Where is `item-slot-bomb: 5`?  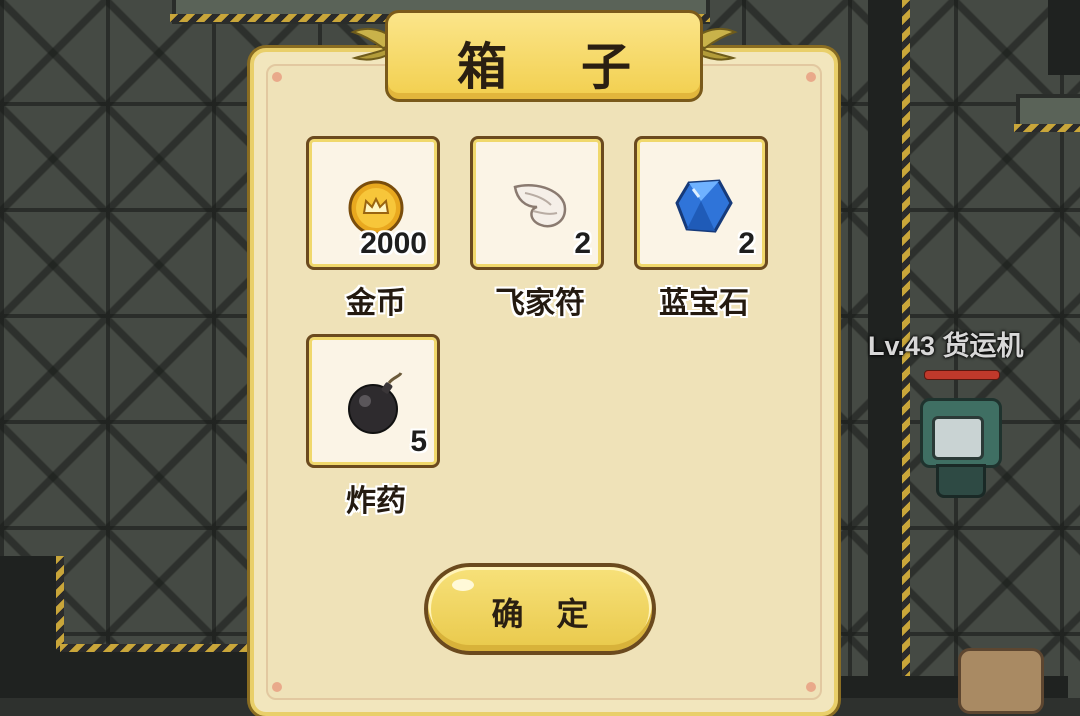
item-slot-bomb: 5 is located at coordinates (373, 401).